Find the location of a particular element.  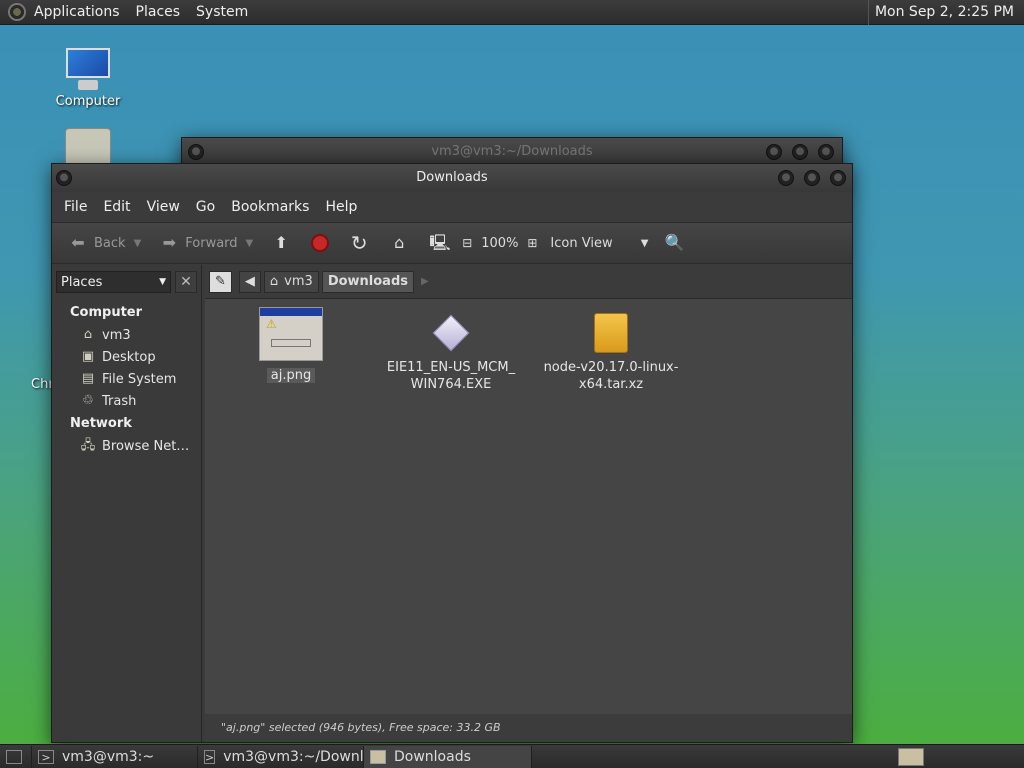

menu-bookmarks: Bookmarks is located at coordinates (270, 207).